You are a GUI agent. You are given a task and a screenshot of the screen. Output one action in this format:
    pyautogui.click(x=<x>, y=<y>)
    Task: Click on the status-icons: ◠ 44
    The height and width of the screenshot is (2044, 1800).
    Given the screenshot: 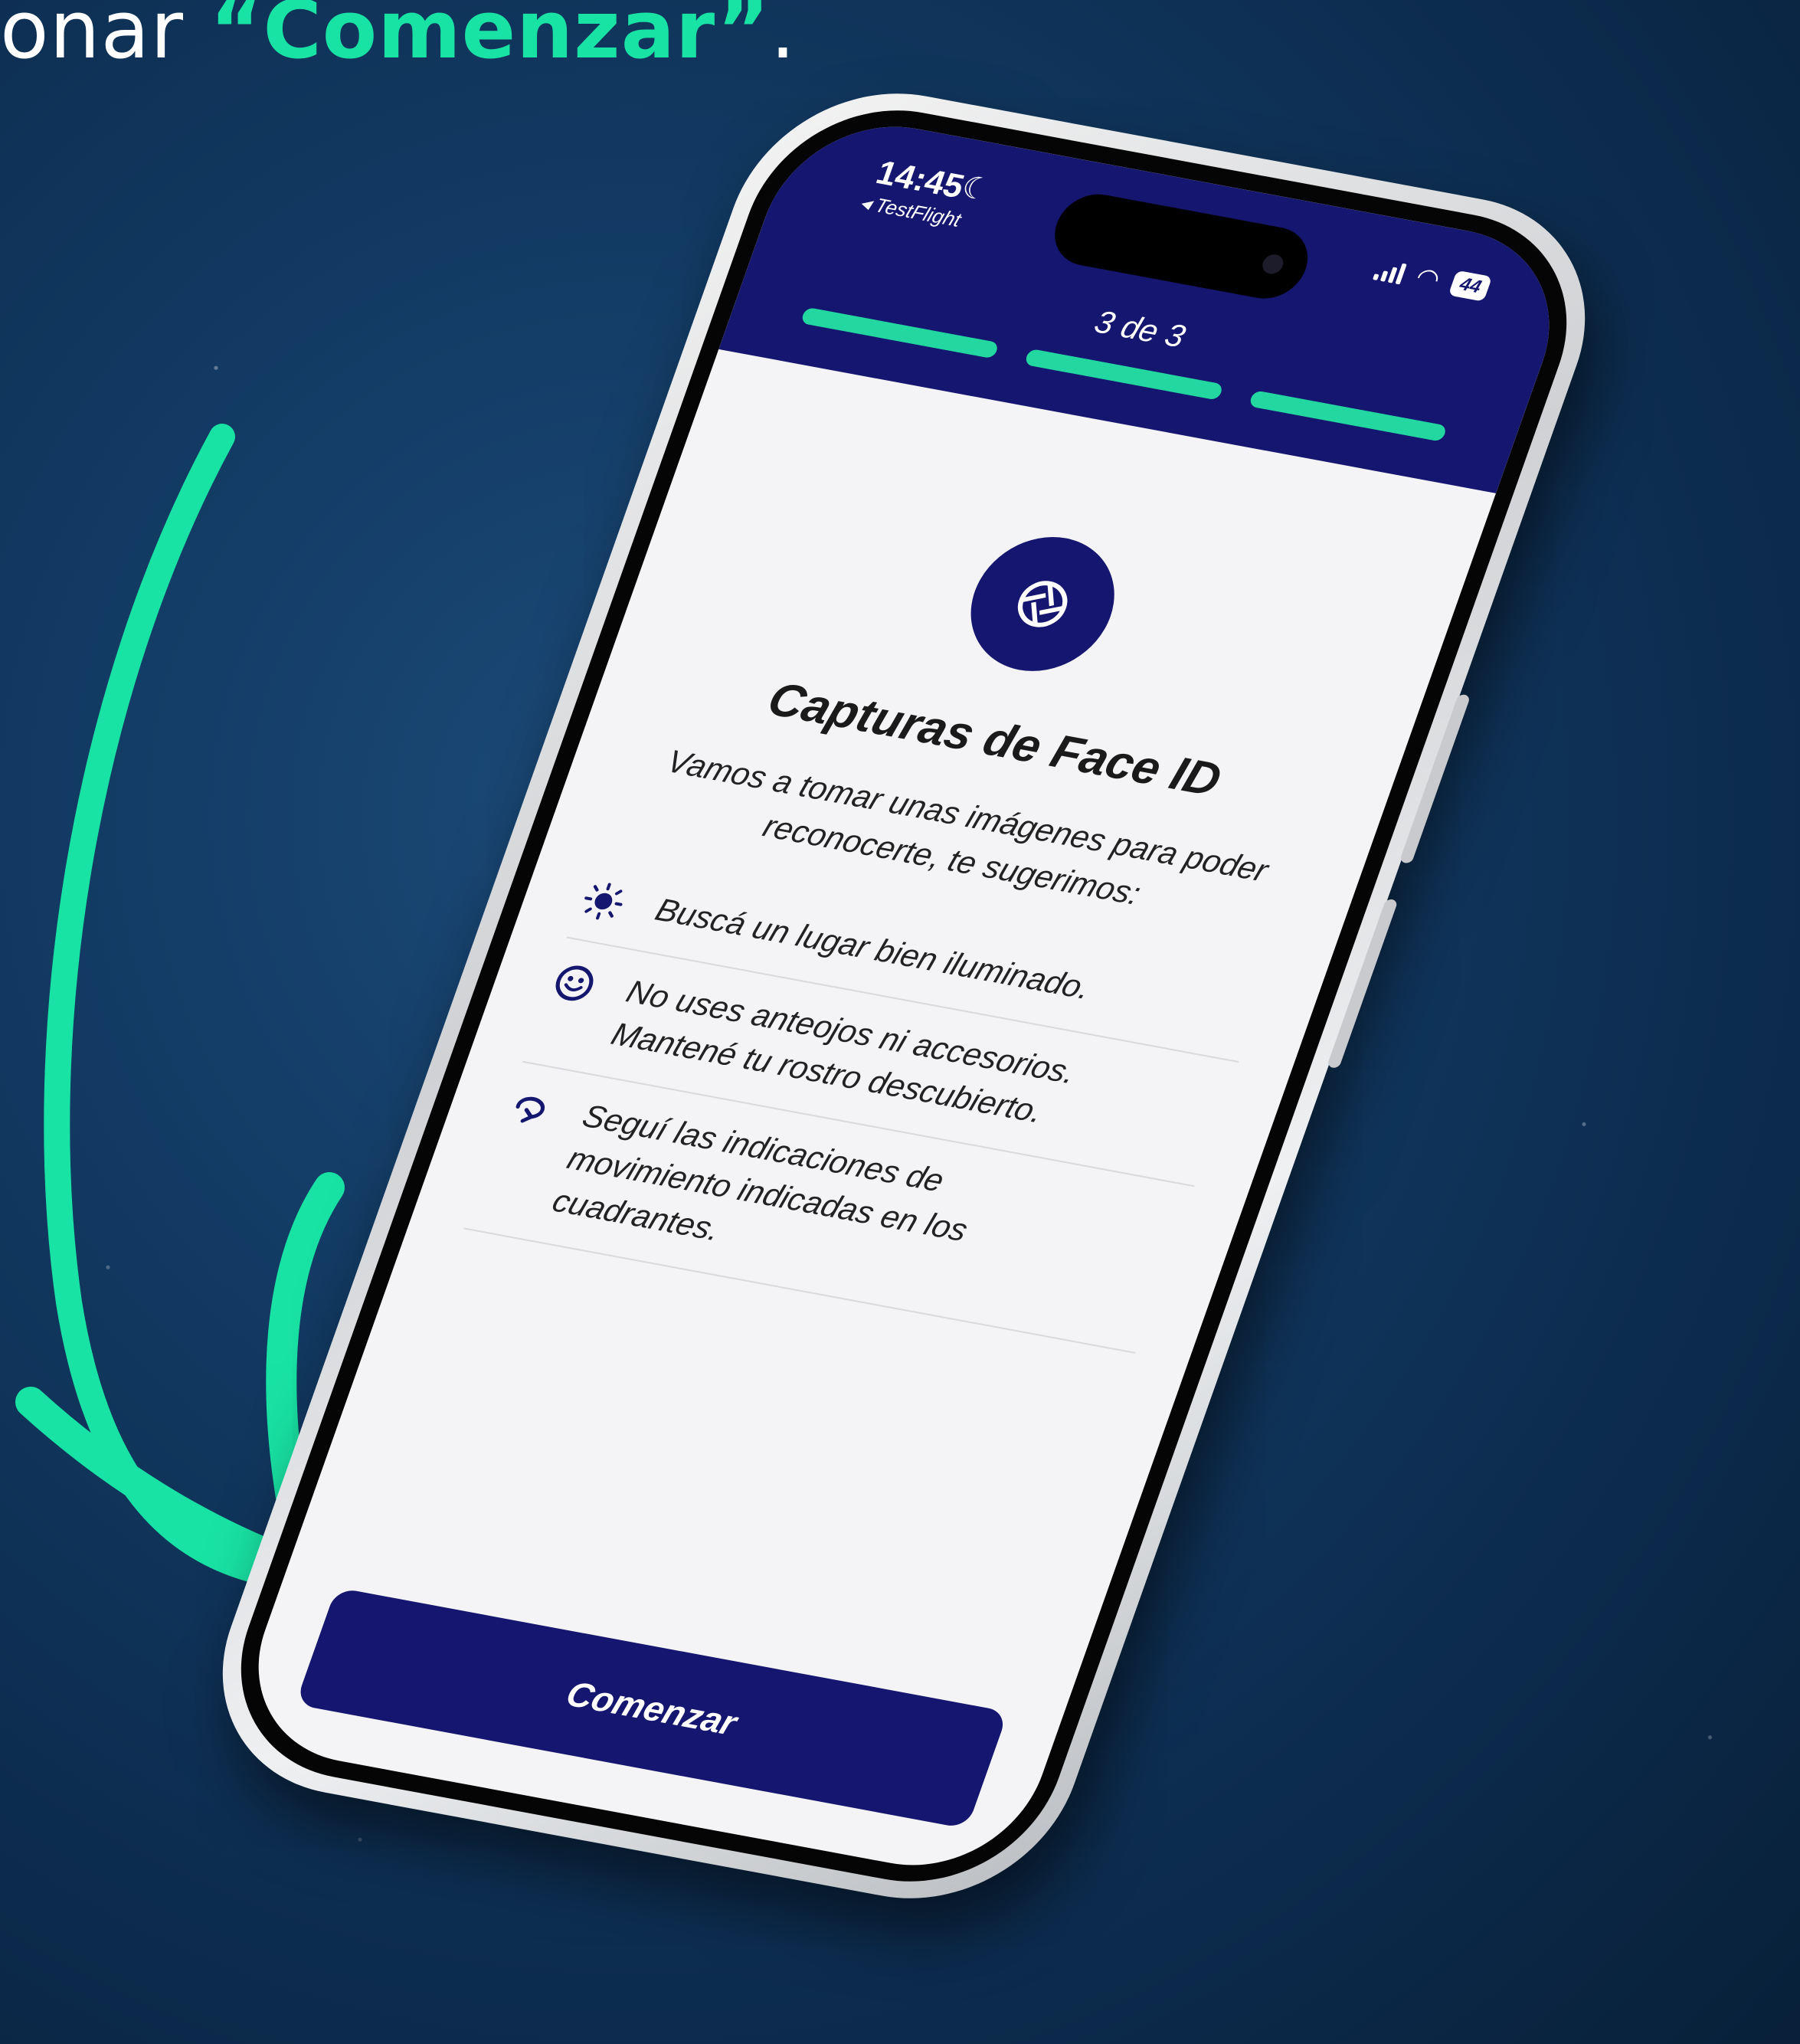 What is the action you would take?
    pyautogui.click(x=1432, y=278)
    